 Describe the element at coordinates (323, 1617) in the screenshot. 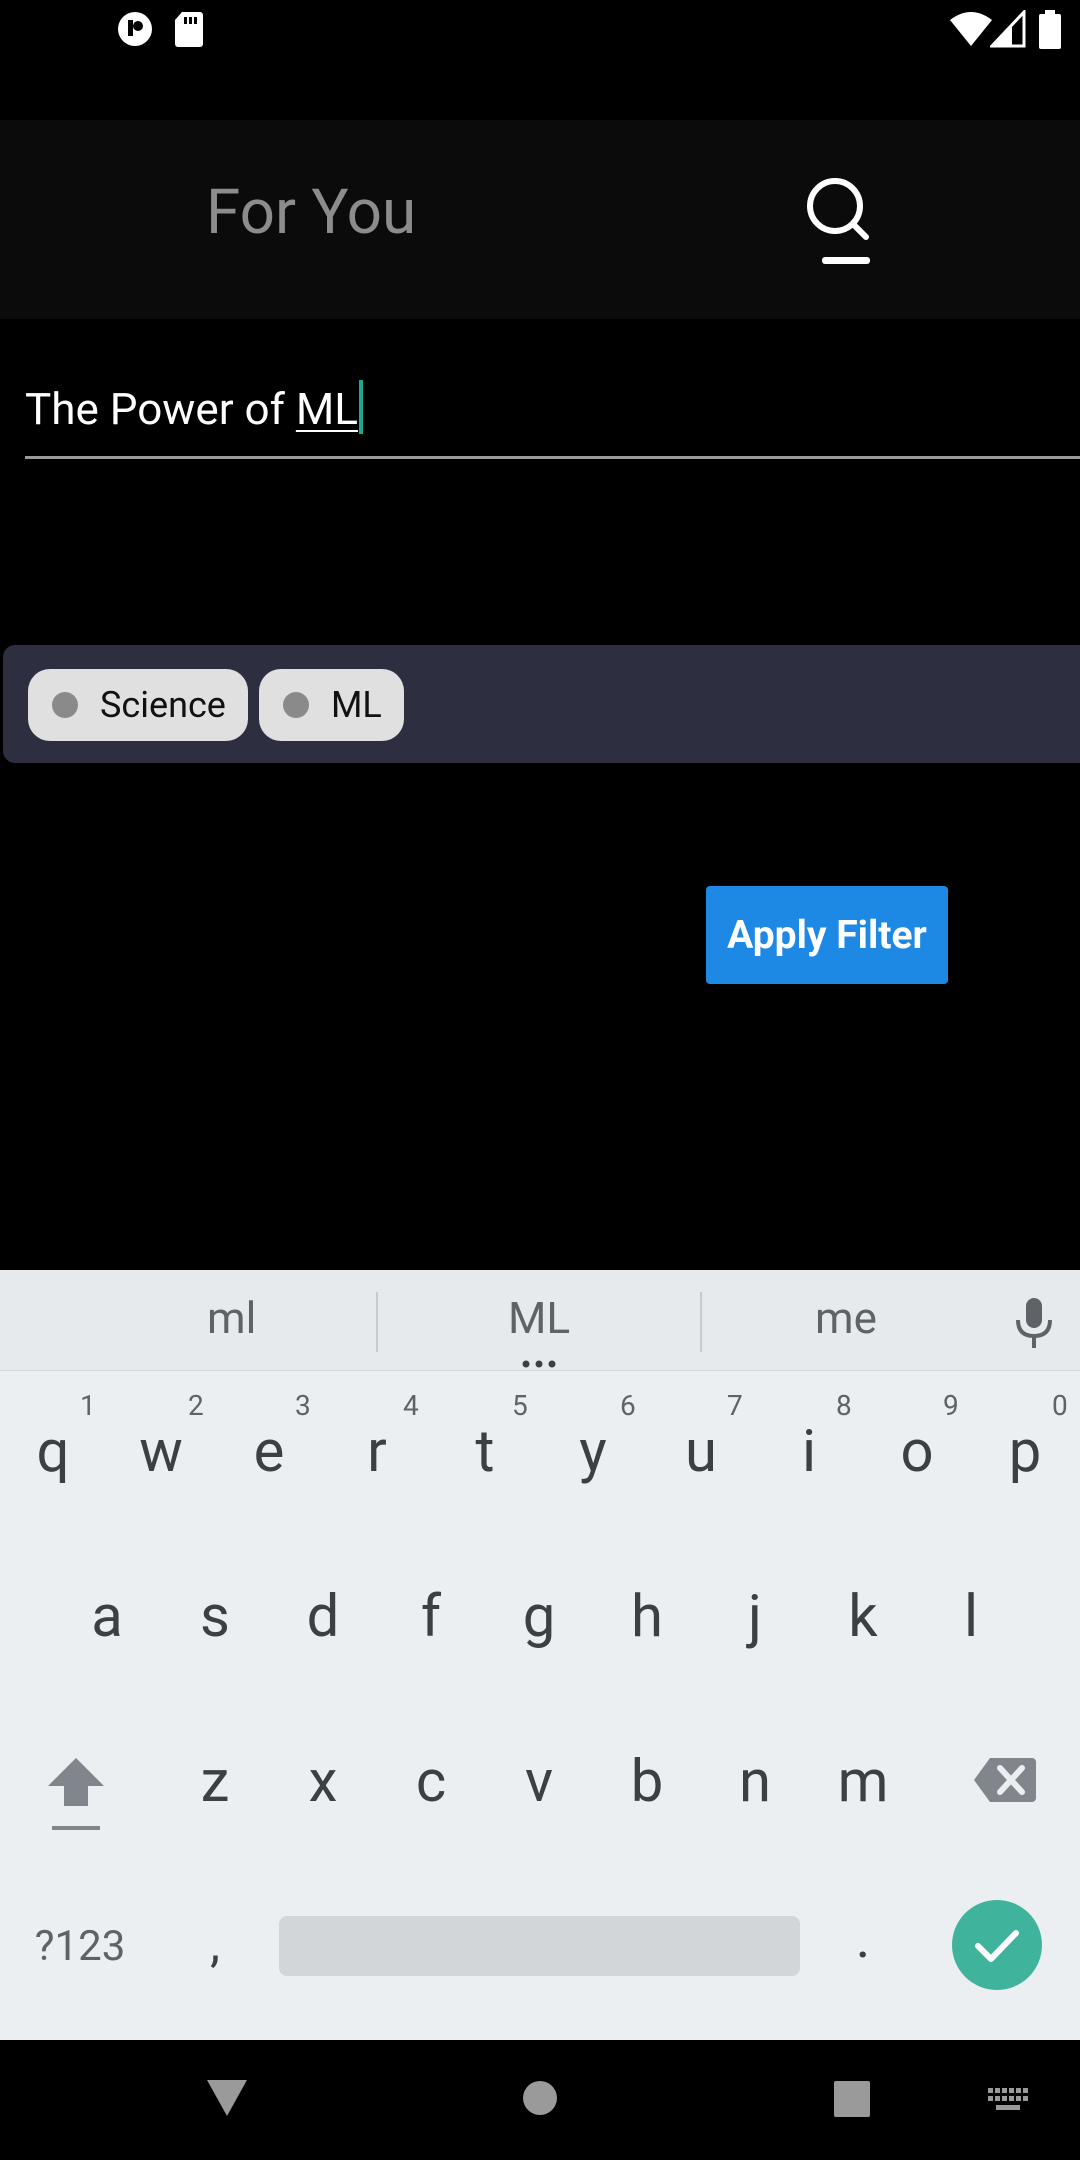

I see `key-d: d` at that location.